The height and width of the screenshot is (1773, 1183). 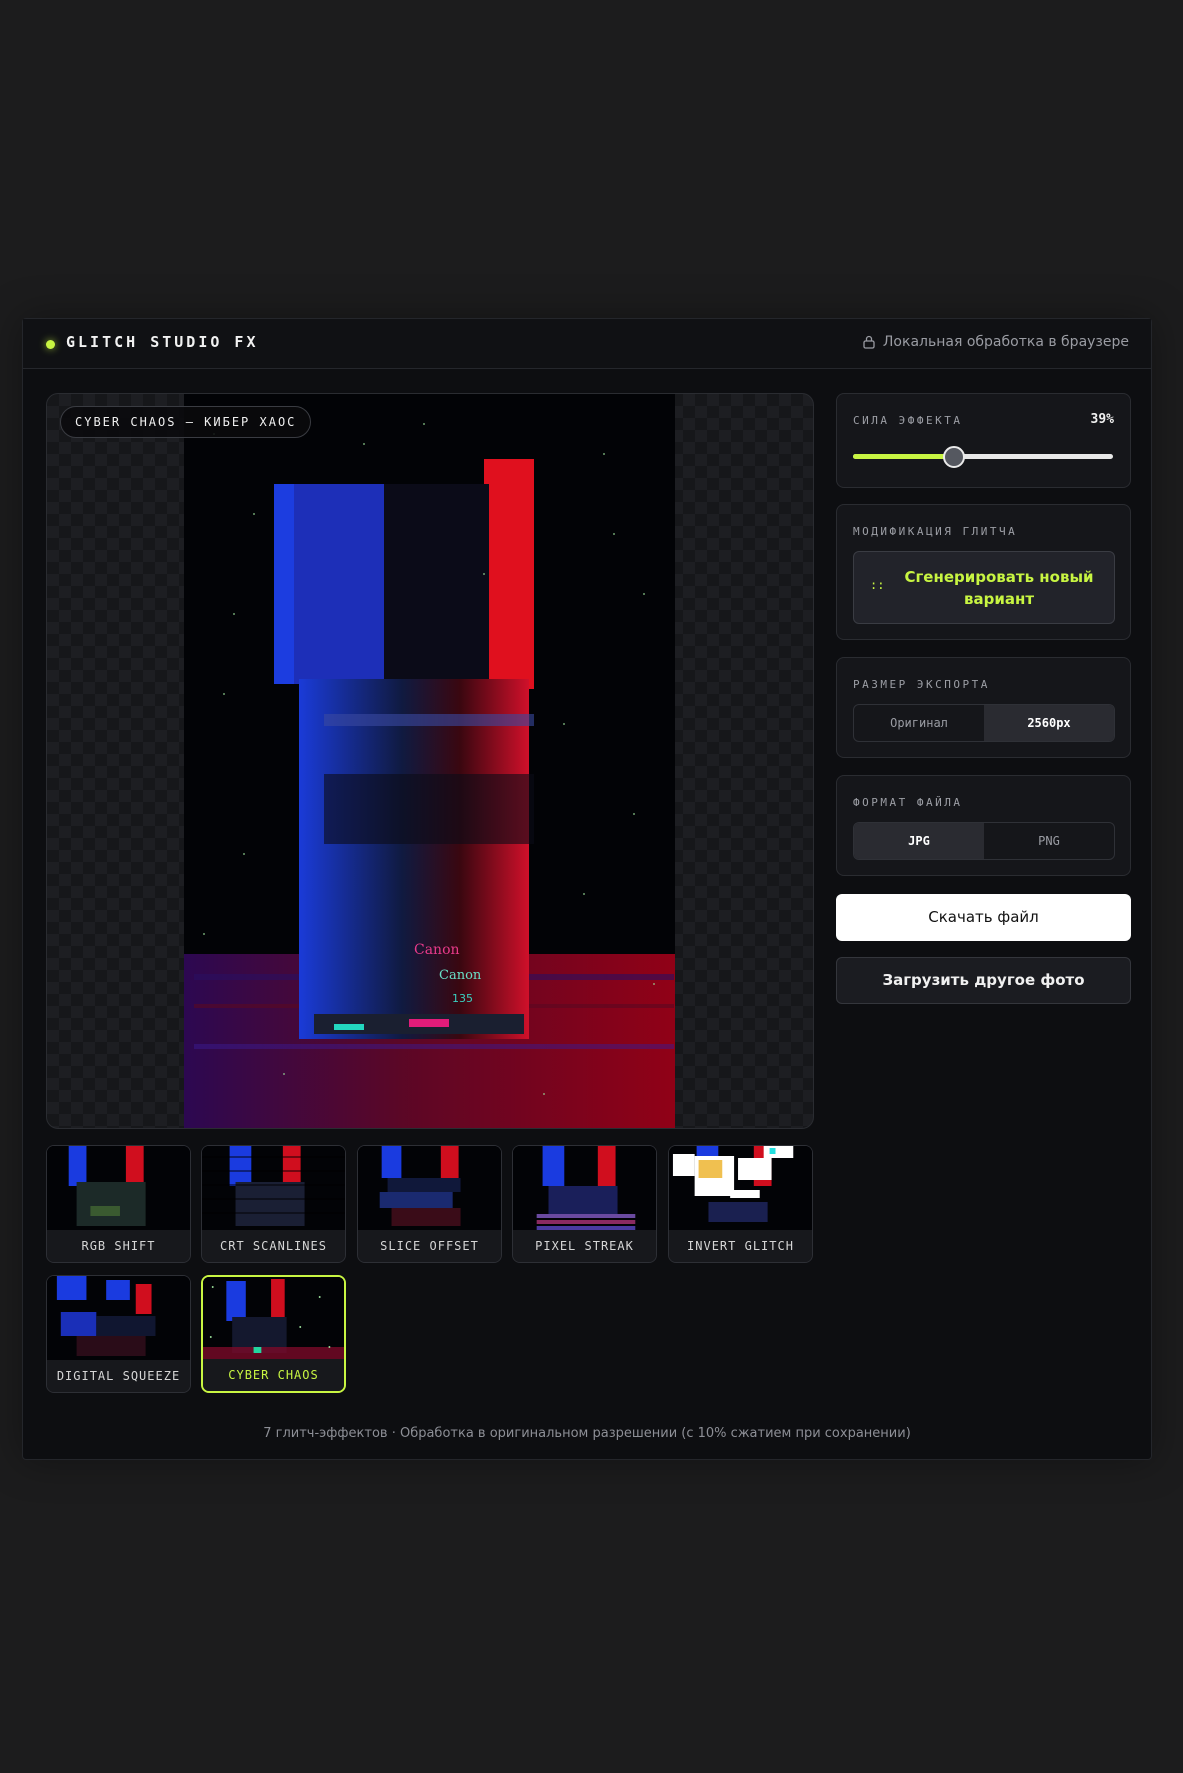 What do you see at coordinates (999, 588) in the screenshot?
I see `regenerate-label: Сгенерировать новый вариант` at bounding box center [999, 588].